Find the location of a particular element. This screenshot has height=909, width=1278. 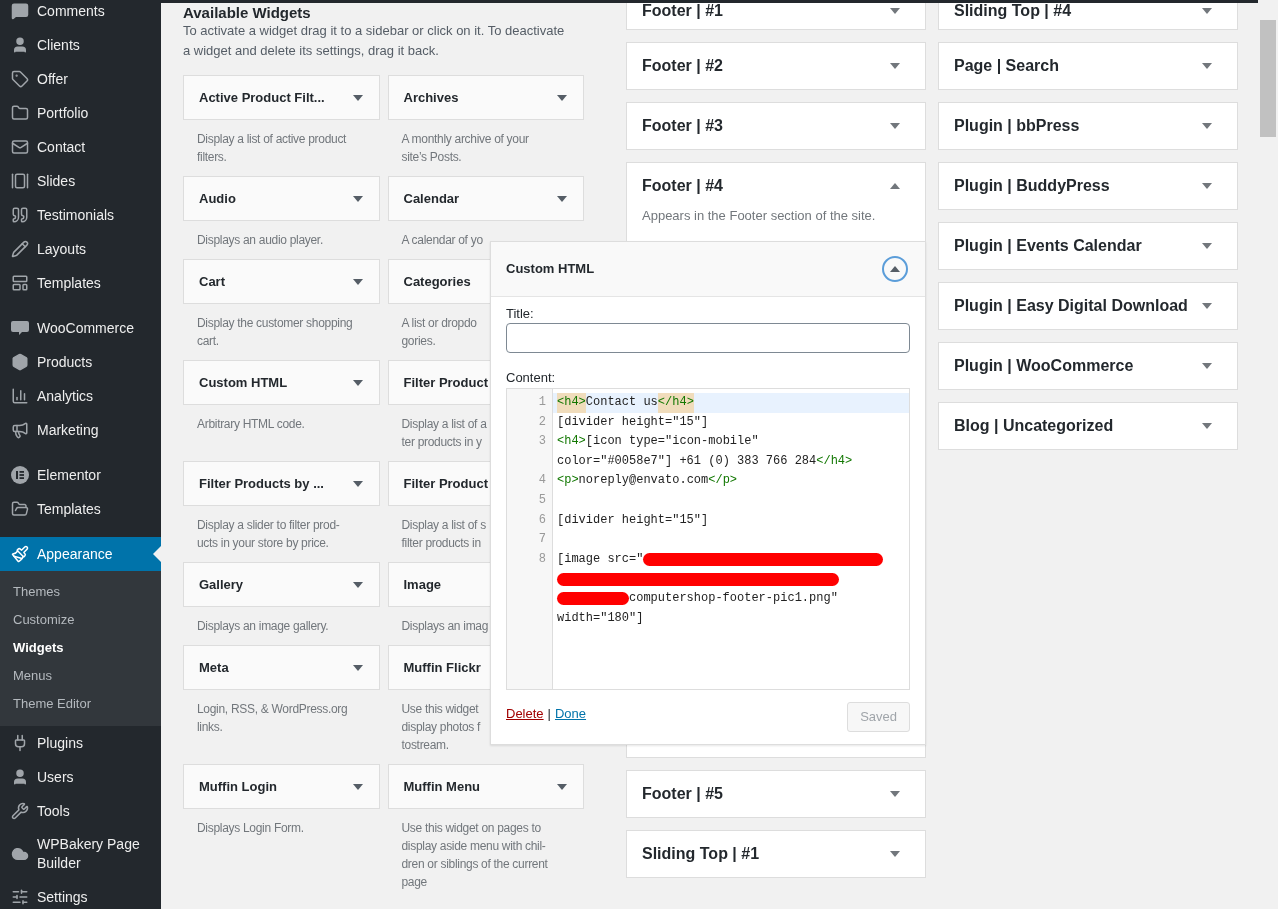

menu-item: Slides is located at coordinates (80, 181).